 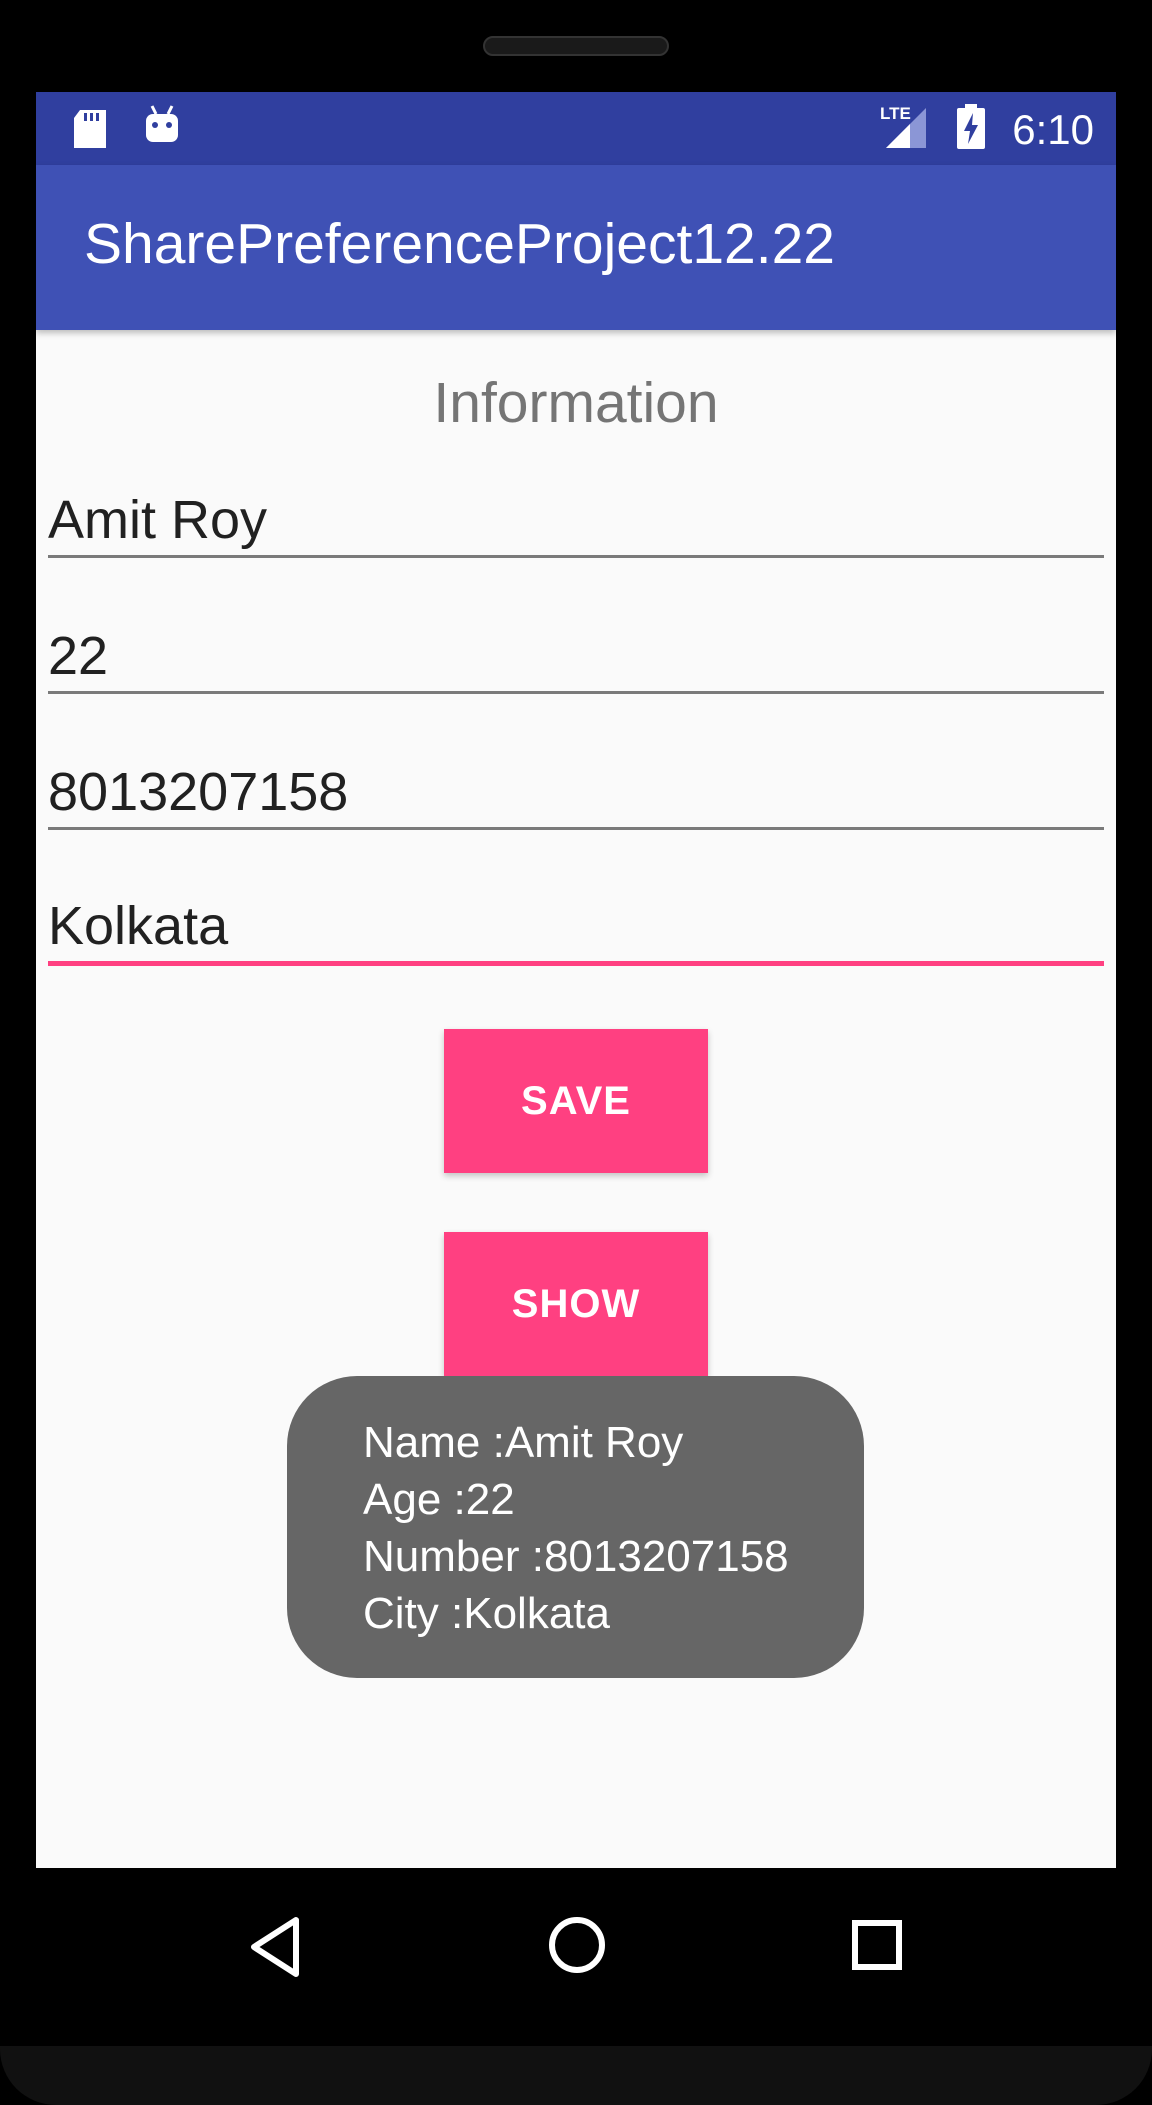 What do you see at coordinates (276, 1949) in the screenshot?
I see `back-icon` at bounding box center [276, 1949].